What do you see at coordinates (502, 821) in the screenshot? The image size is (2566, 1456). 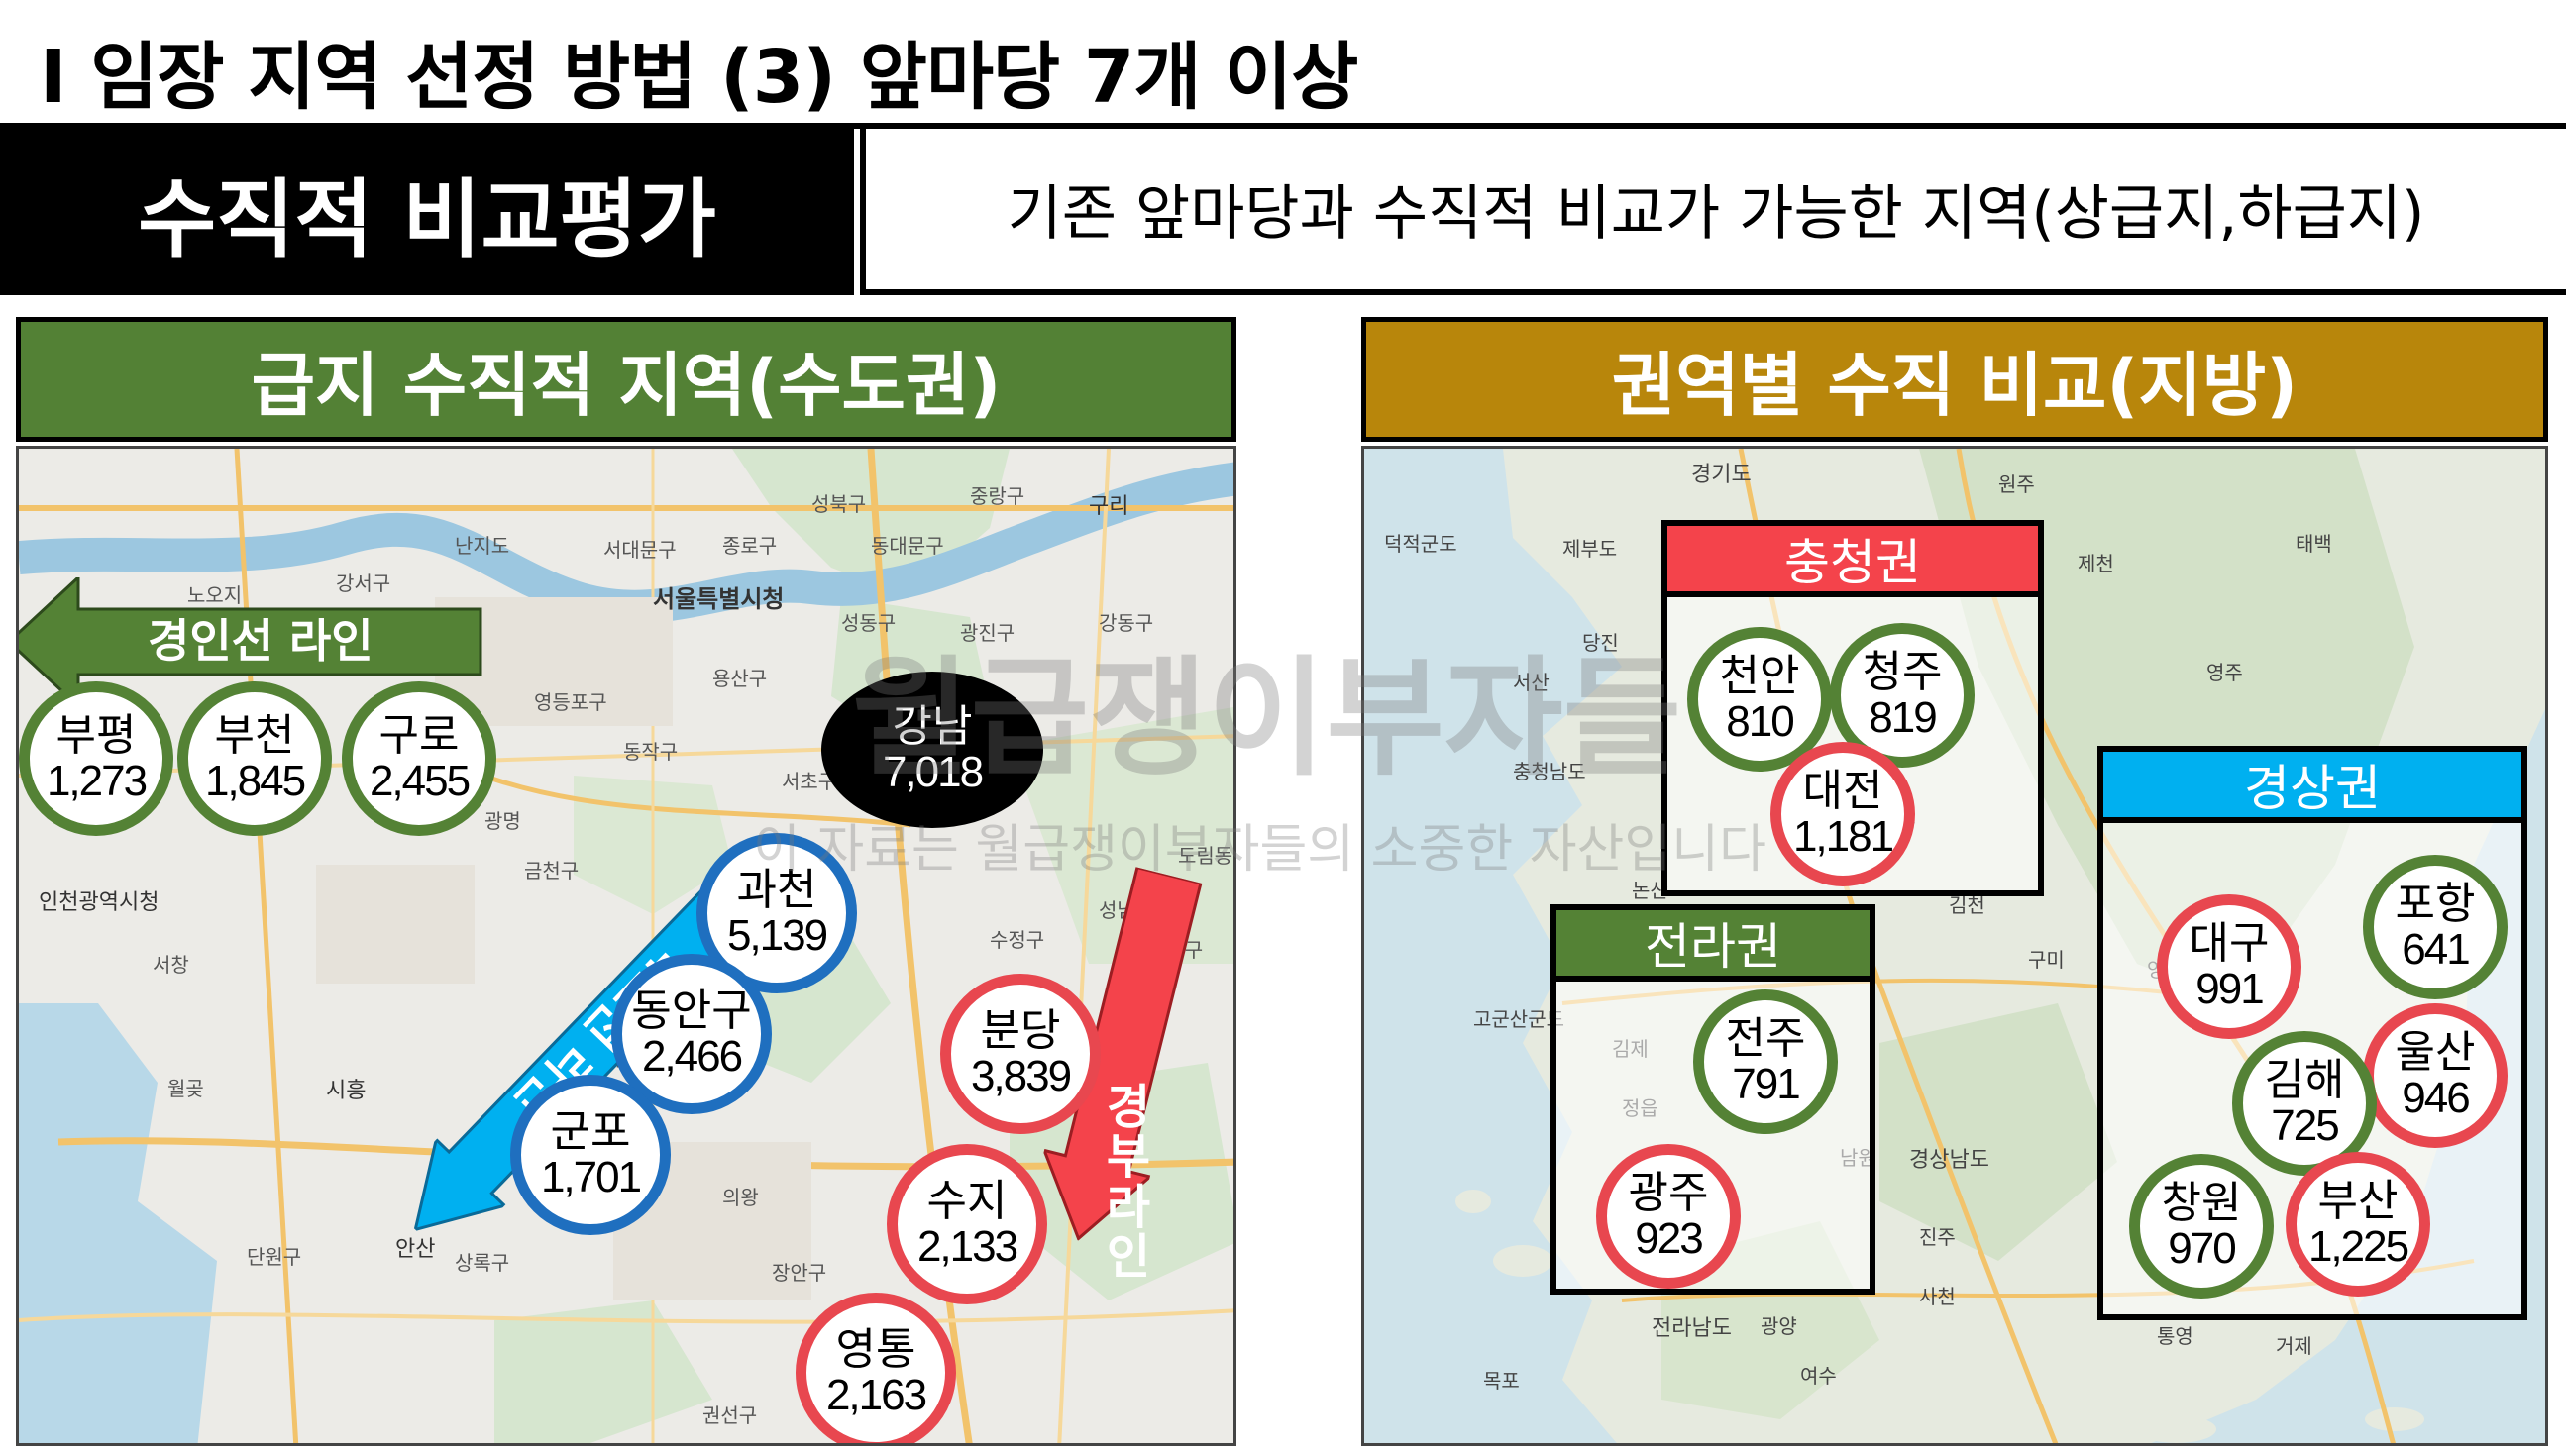 I see `map-label: 광명` at bounding box center [502, 821].